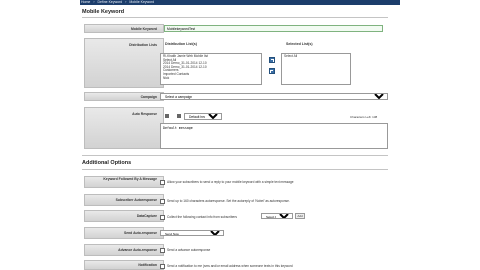 This screenshot has width=480, height=270. I want to click on option-label: Keyword Followed By A Message, so click(124, 182).